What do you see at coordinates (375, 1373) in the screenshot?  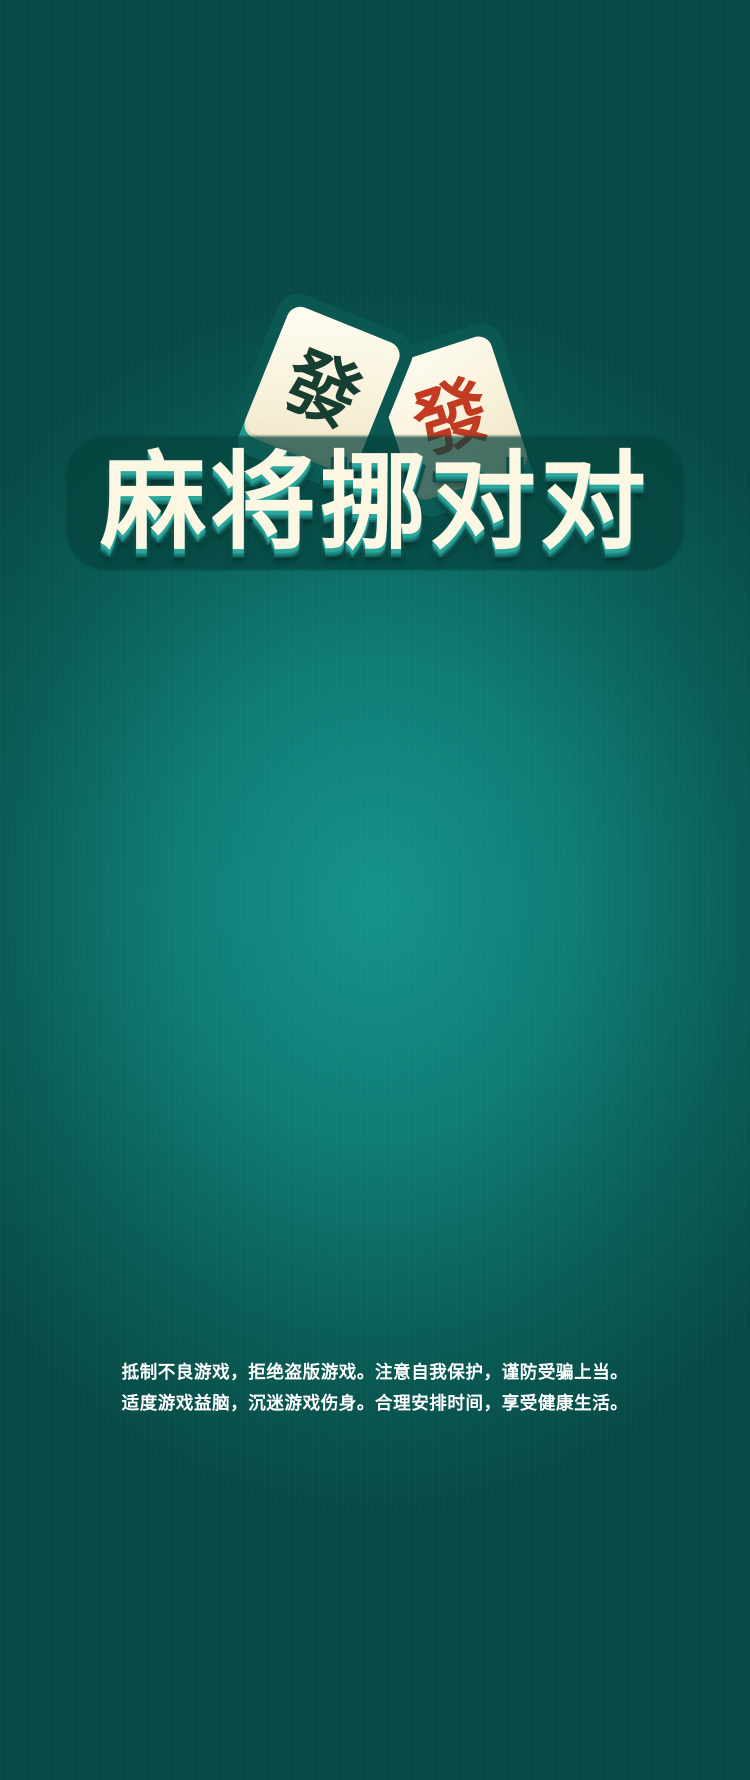 I see `notice-line-1: 抵制不良游戏，拒绝盗版游戏。注意自我保护，谨防受骗上当。` at bounding box center [375, 1373].